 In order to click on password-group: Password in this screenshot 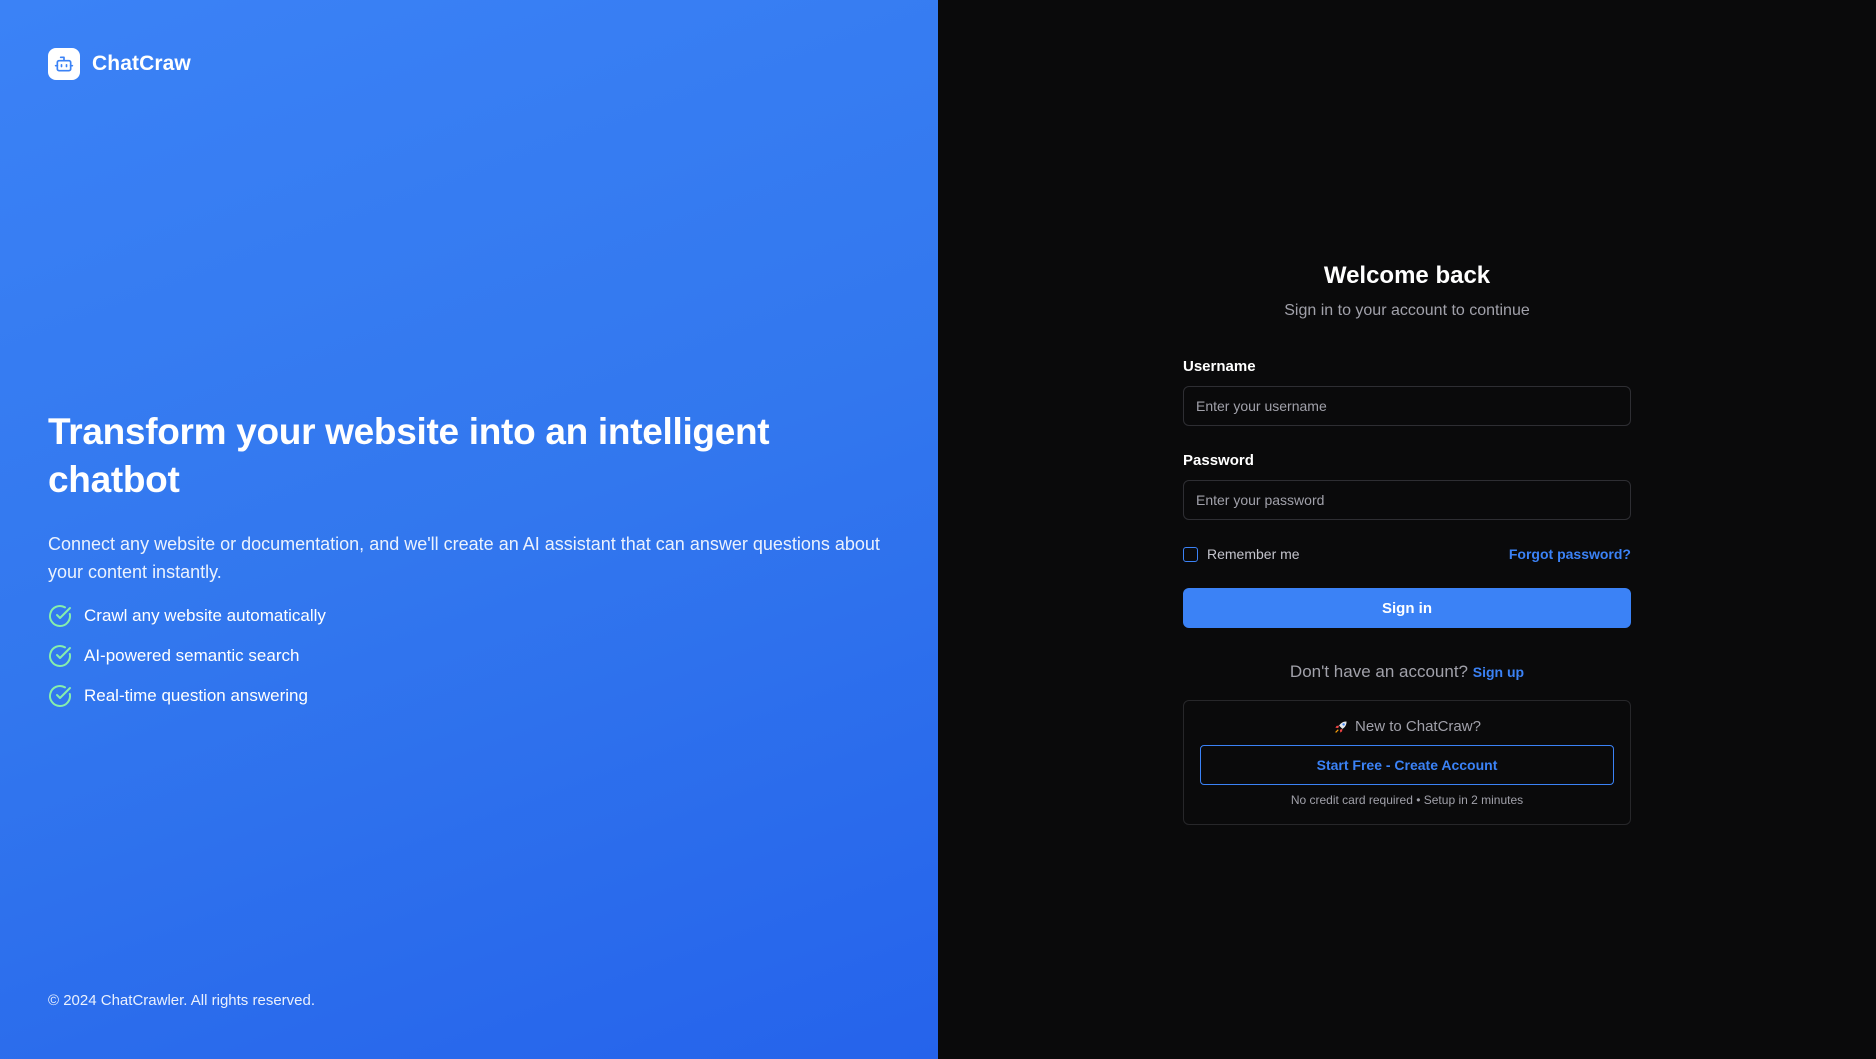, I will do `click(1407, 486)`.